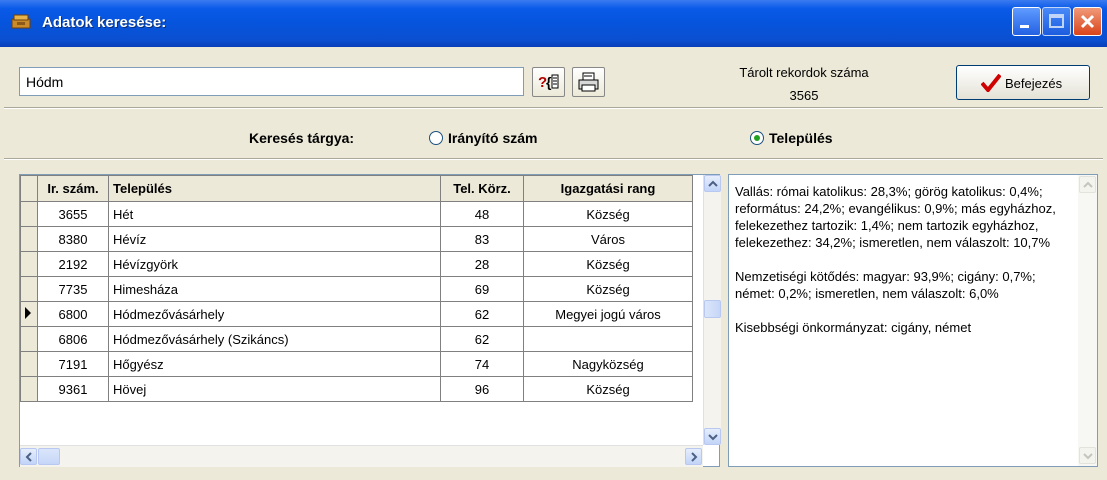 This screenshot has height=480, width=1107. Describe the element at coordinates (271, 81) in the screenshot. I see `search-input` at that location.